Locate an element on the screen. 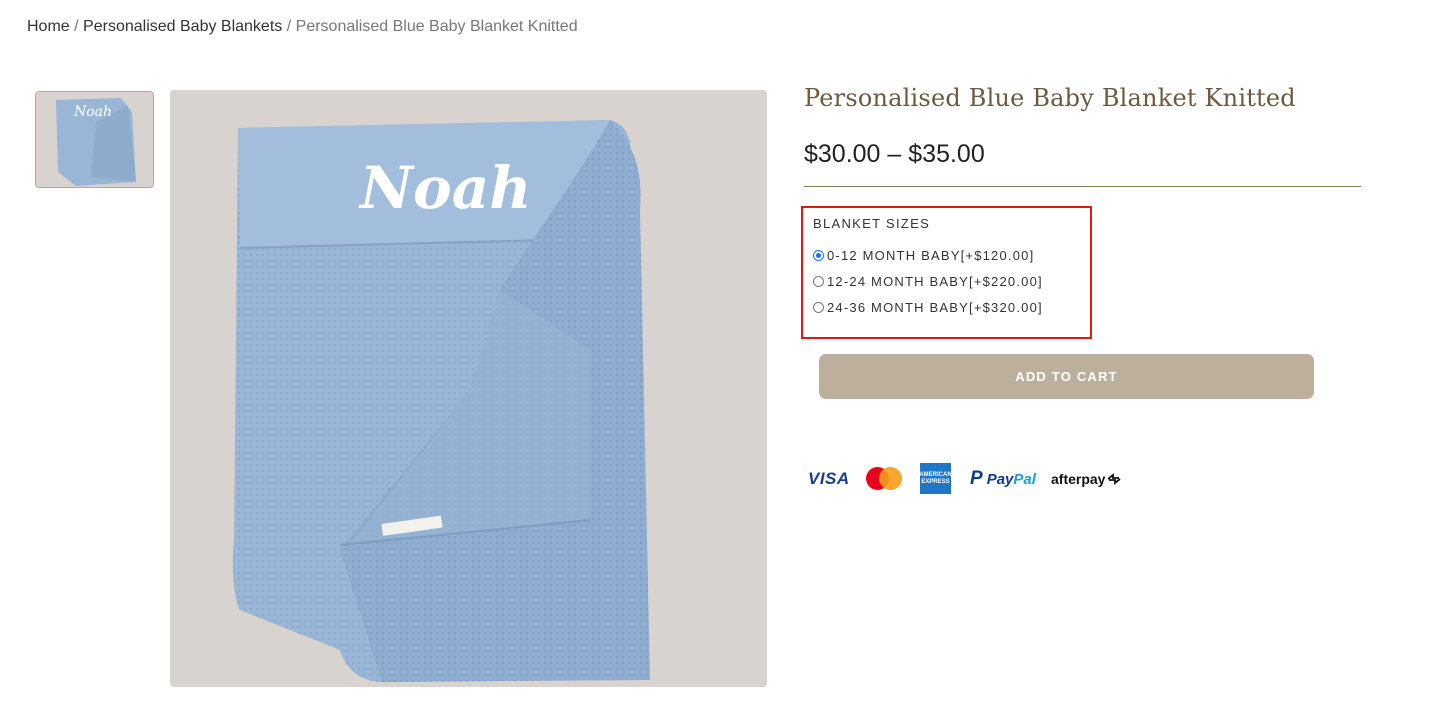 This screenshot has width=1452, height=705. size-option-label: 24-36 MONTH BABY[+$320.00] is located at coordinates (935, 307).